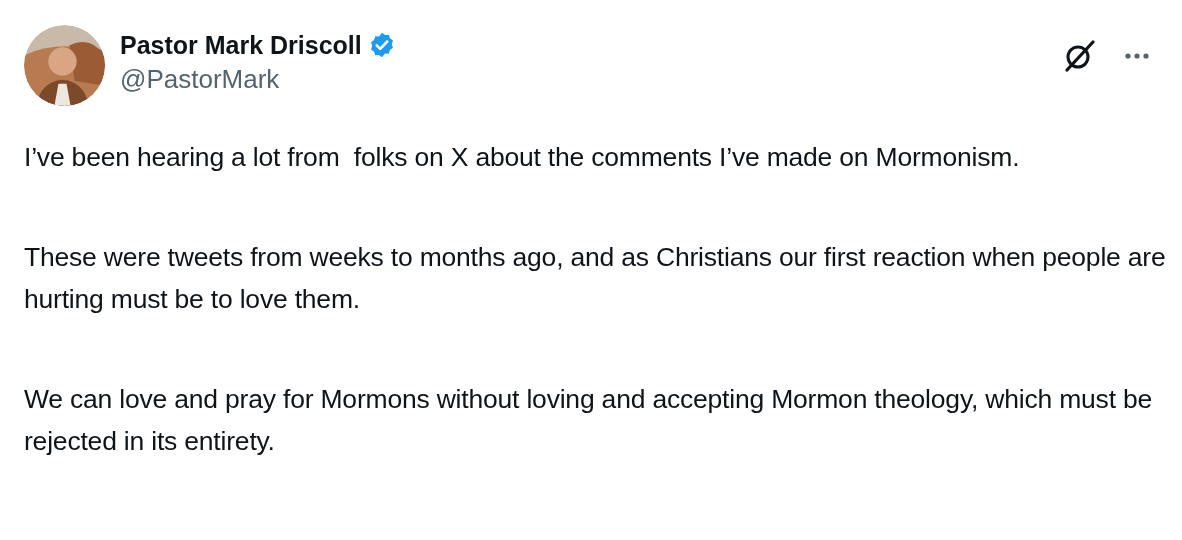 The image size is (1182, 540). What do you see at coordinates (589, 420) in the screenshot?
I see `tweet-paragraph: We can love and pray for Mormons without loving and accepting Mormon theology, which must be rejected in its entirety.` at bounding box center [589, 420].